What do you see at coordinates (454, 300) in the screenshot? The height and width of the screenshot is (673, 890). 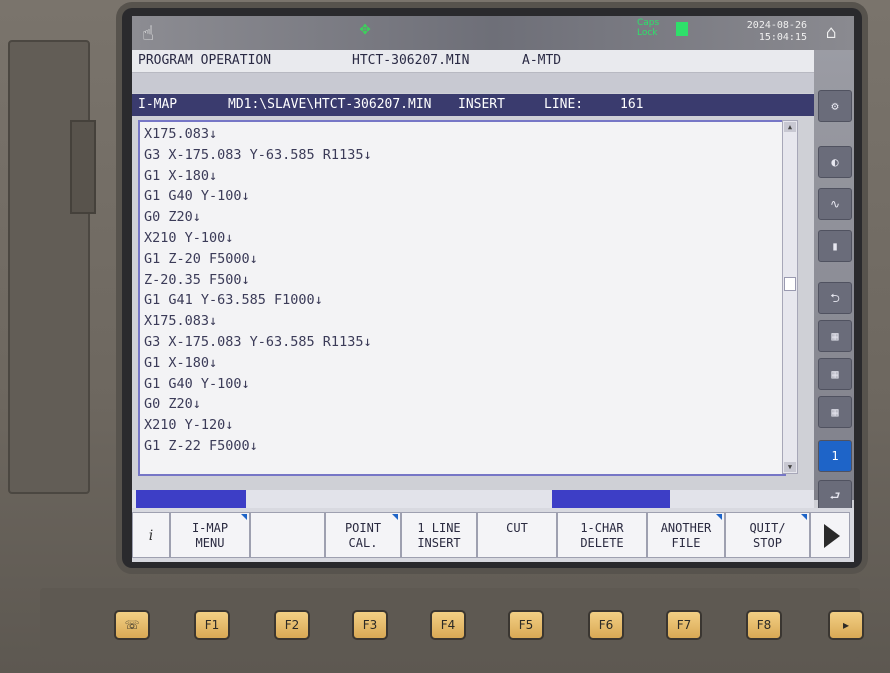 I see `code-line: G1 G41 Y-63.585 F1000↓` at bounding box center [454, 300].